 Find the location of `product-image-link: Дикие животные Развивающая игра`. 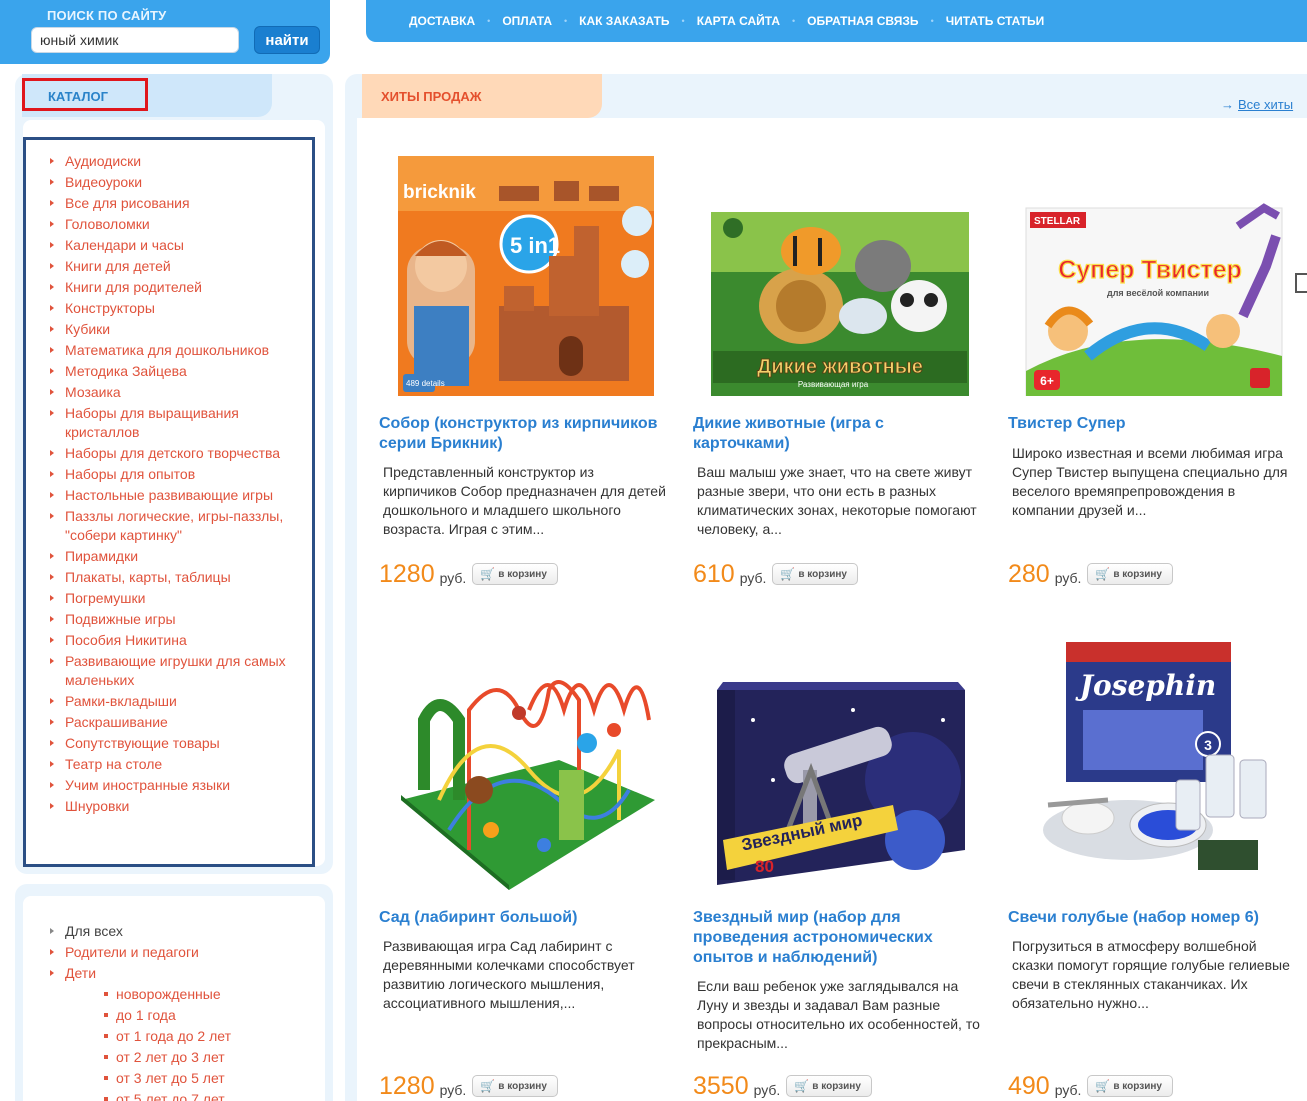

product-image-link: Дикие животные Развивающая игра is located at coordinates (838, 276).